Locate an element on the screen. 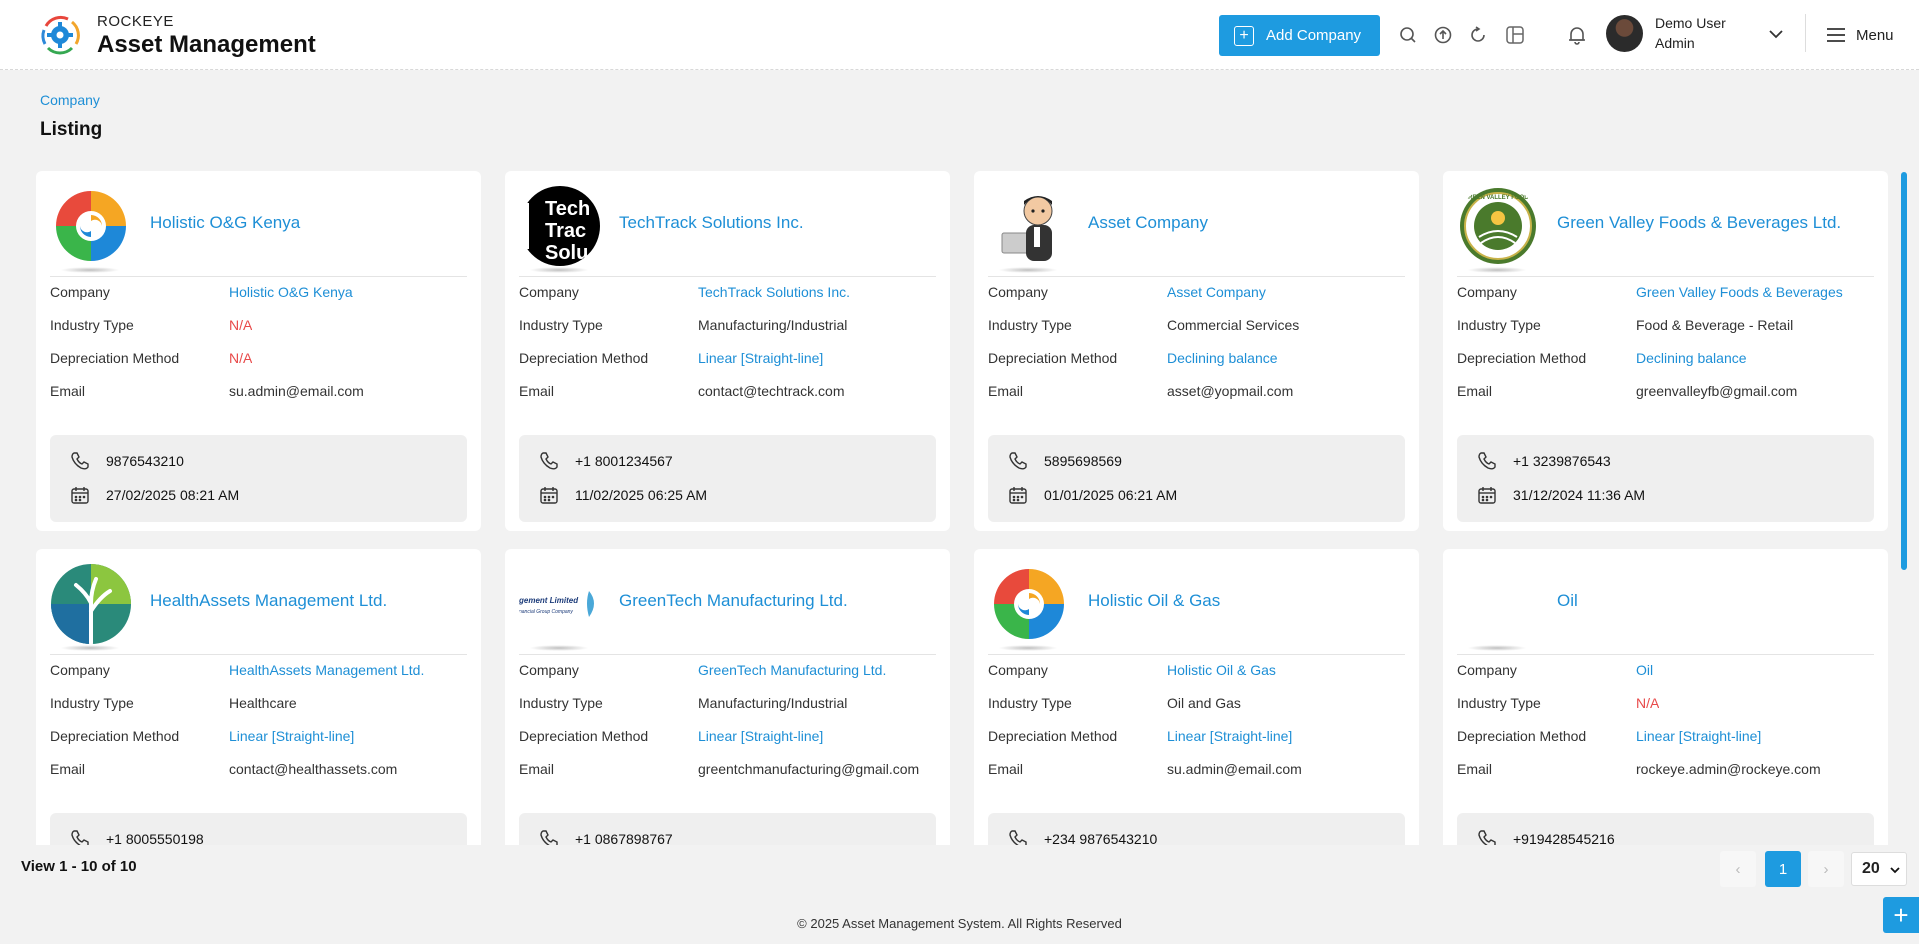 This screenshot has height=944, width=1919. bell-icon is located at coordinates (1577, 35).